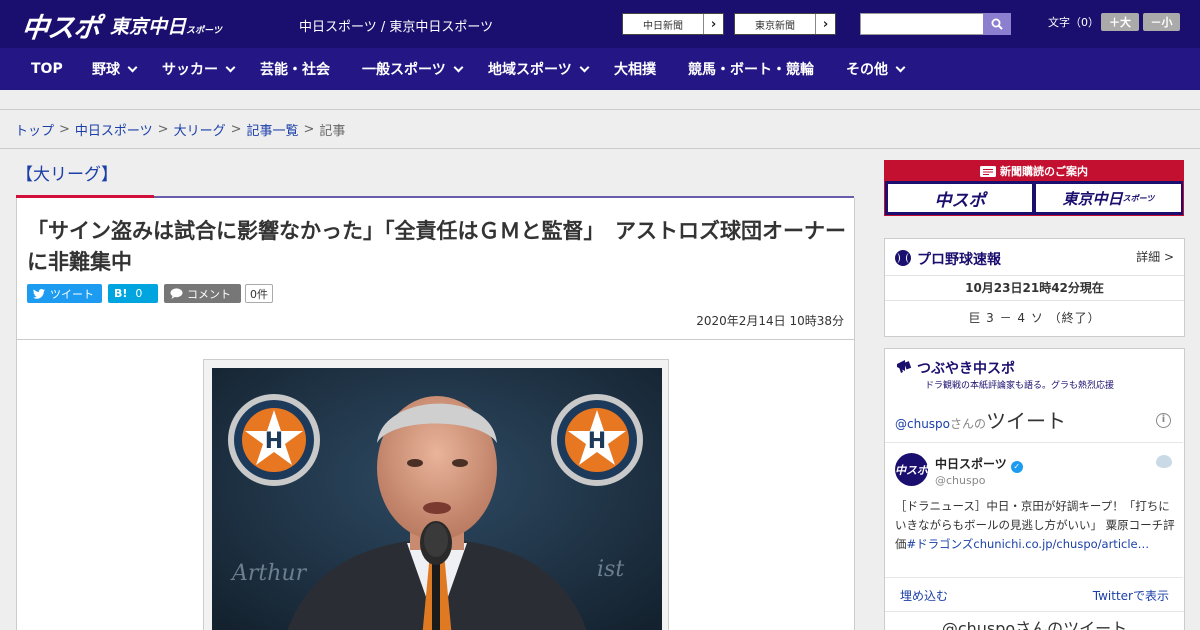  I want to click on baseball-icon, so click(903, 258).